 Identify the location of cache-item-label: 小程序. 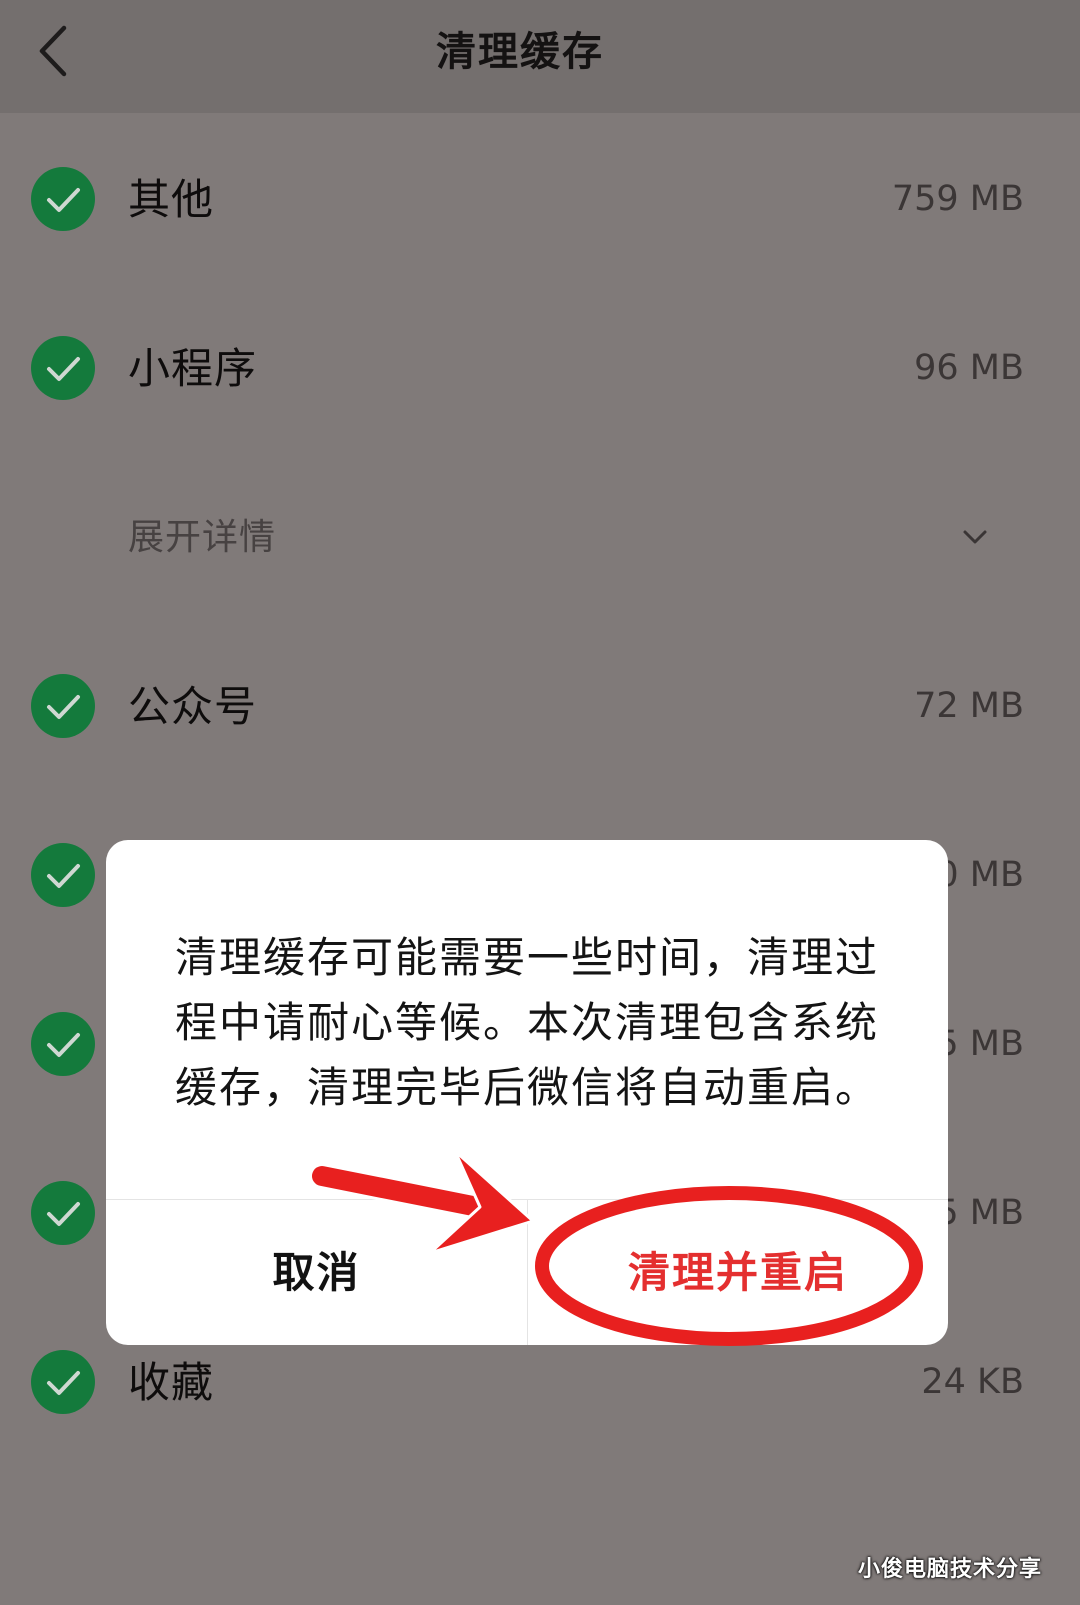
(193, 368).